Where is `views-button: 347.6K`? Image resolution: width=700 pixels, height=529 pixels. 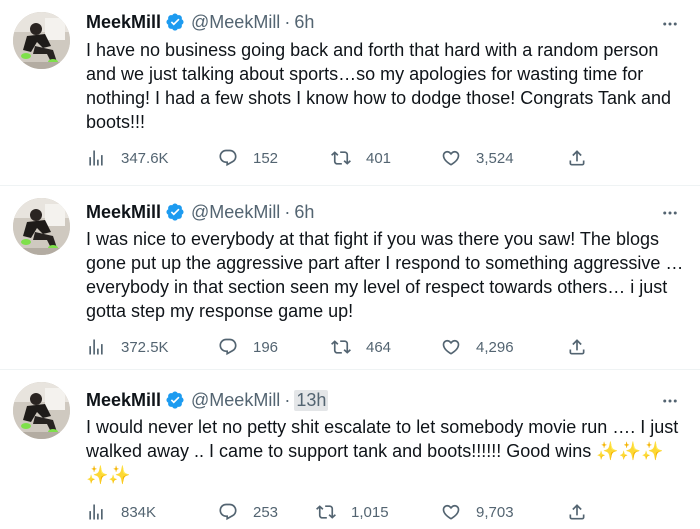 views-button: 347.6K is located at coordinates (127, 158).